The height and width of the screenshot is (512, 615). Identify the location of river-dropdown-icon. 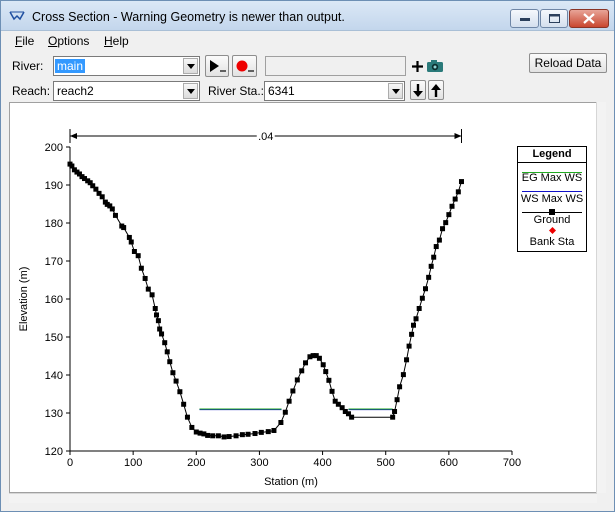
(190, 66).